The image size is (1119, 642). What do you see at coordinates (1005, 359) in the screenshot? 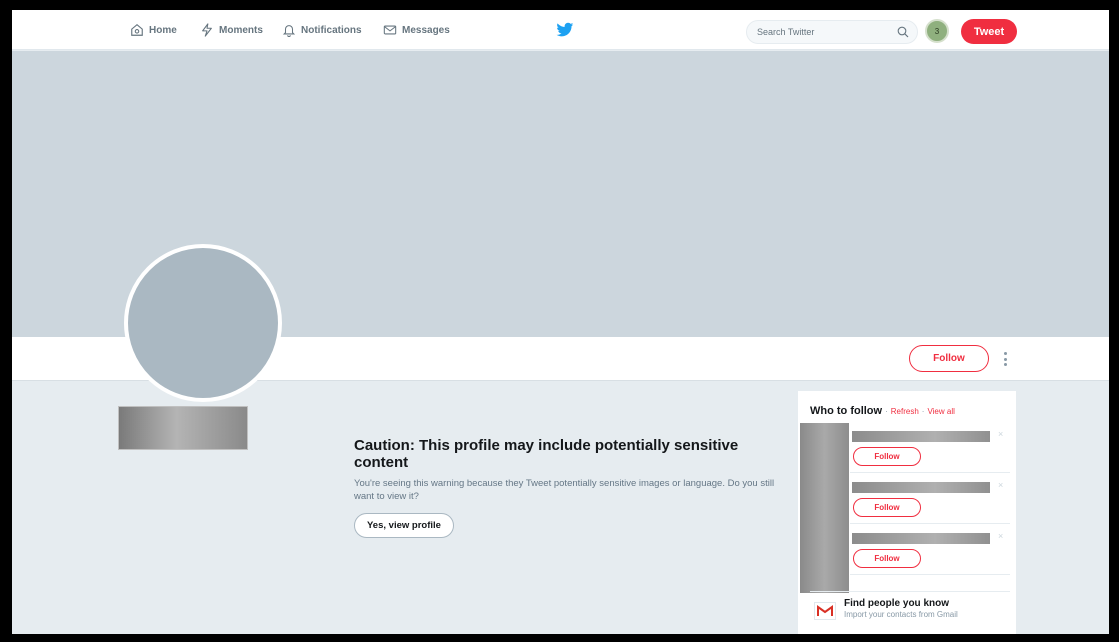
I see `more-dots-icon` at bounding box center [1005, 359].